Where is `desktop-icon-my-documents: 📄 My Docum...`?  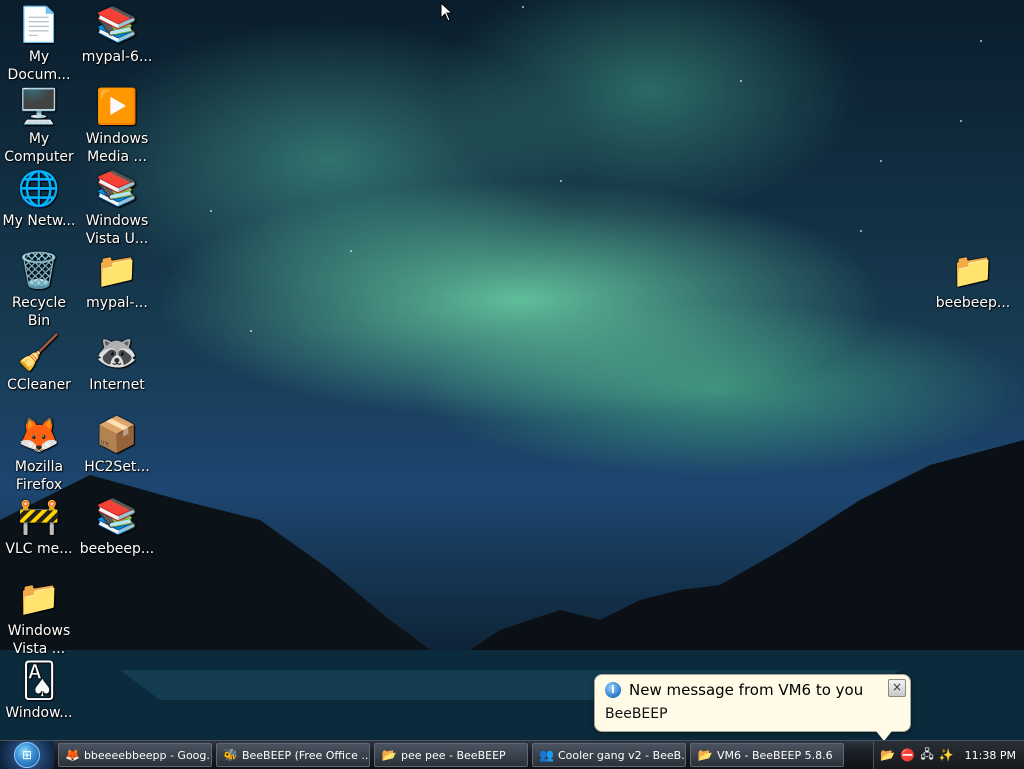
desktop-icon-my-documents: 📄 My Docum... is located at coordinates (39, 41).